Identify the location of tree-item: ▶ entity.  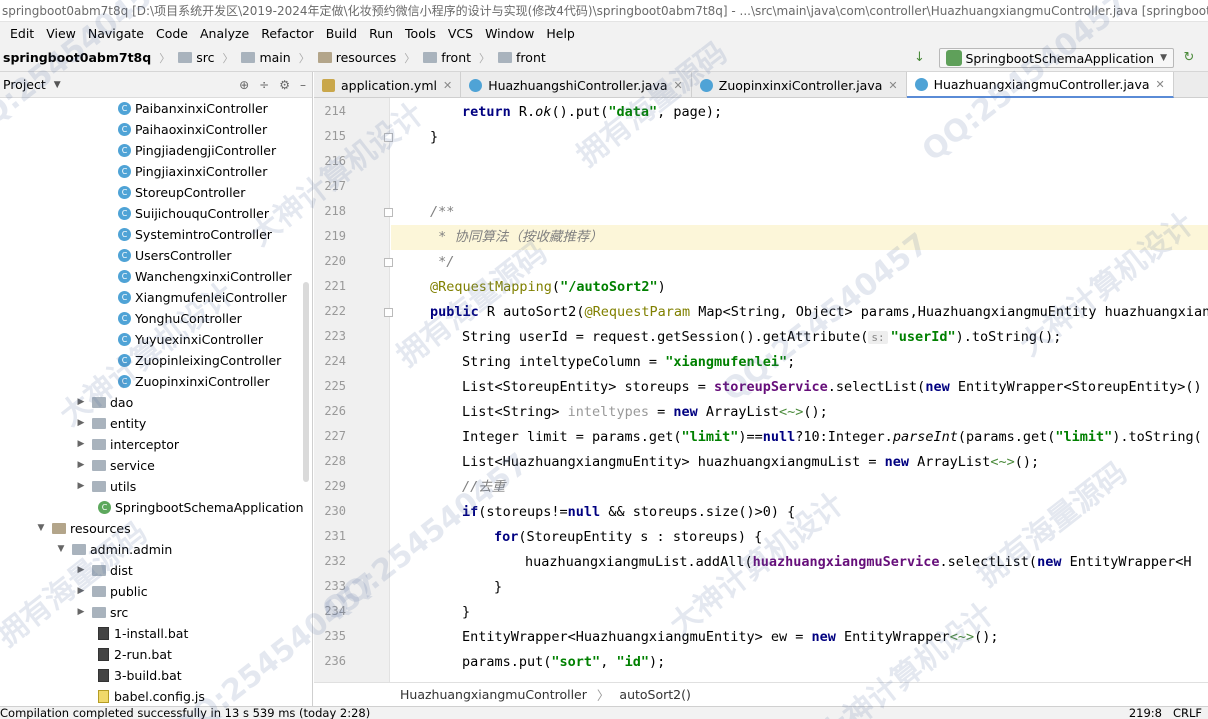
(110, 423).